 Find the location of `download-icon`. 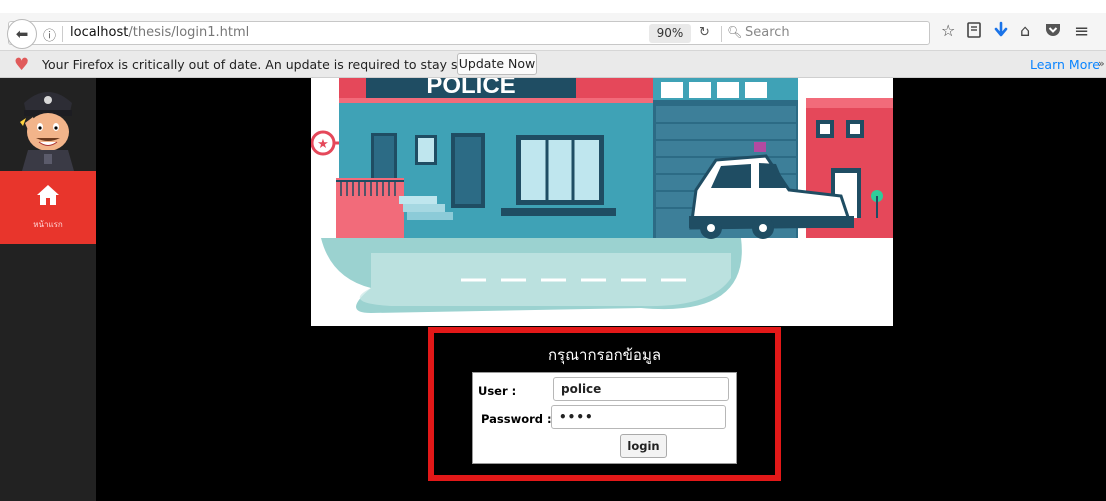

download-icon is located at coordinates (1001, 32).